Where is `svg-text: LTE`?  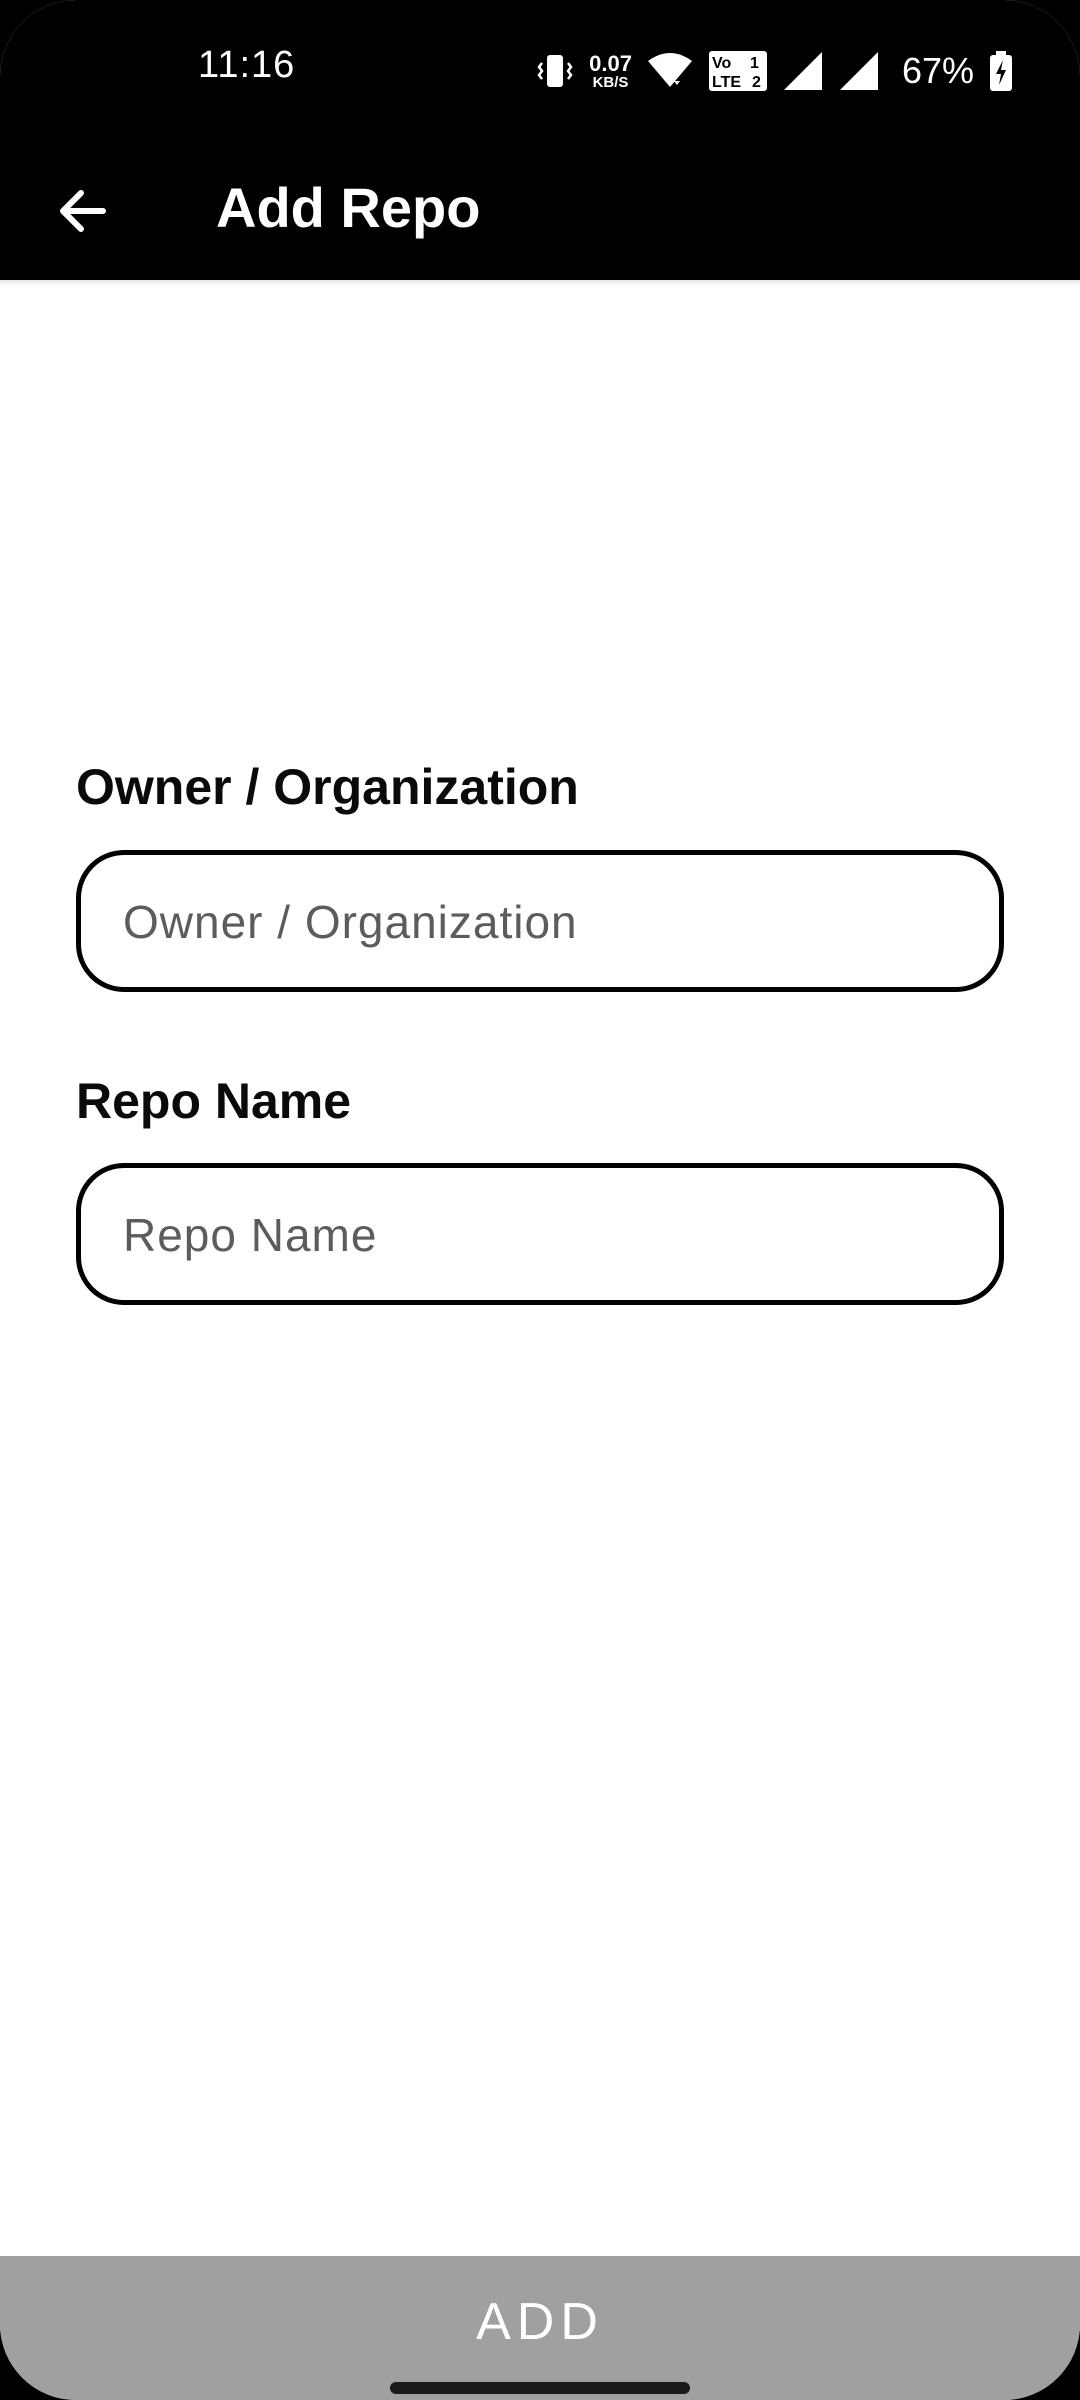
svg-text: LTE is located at coordinates (726, 82).